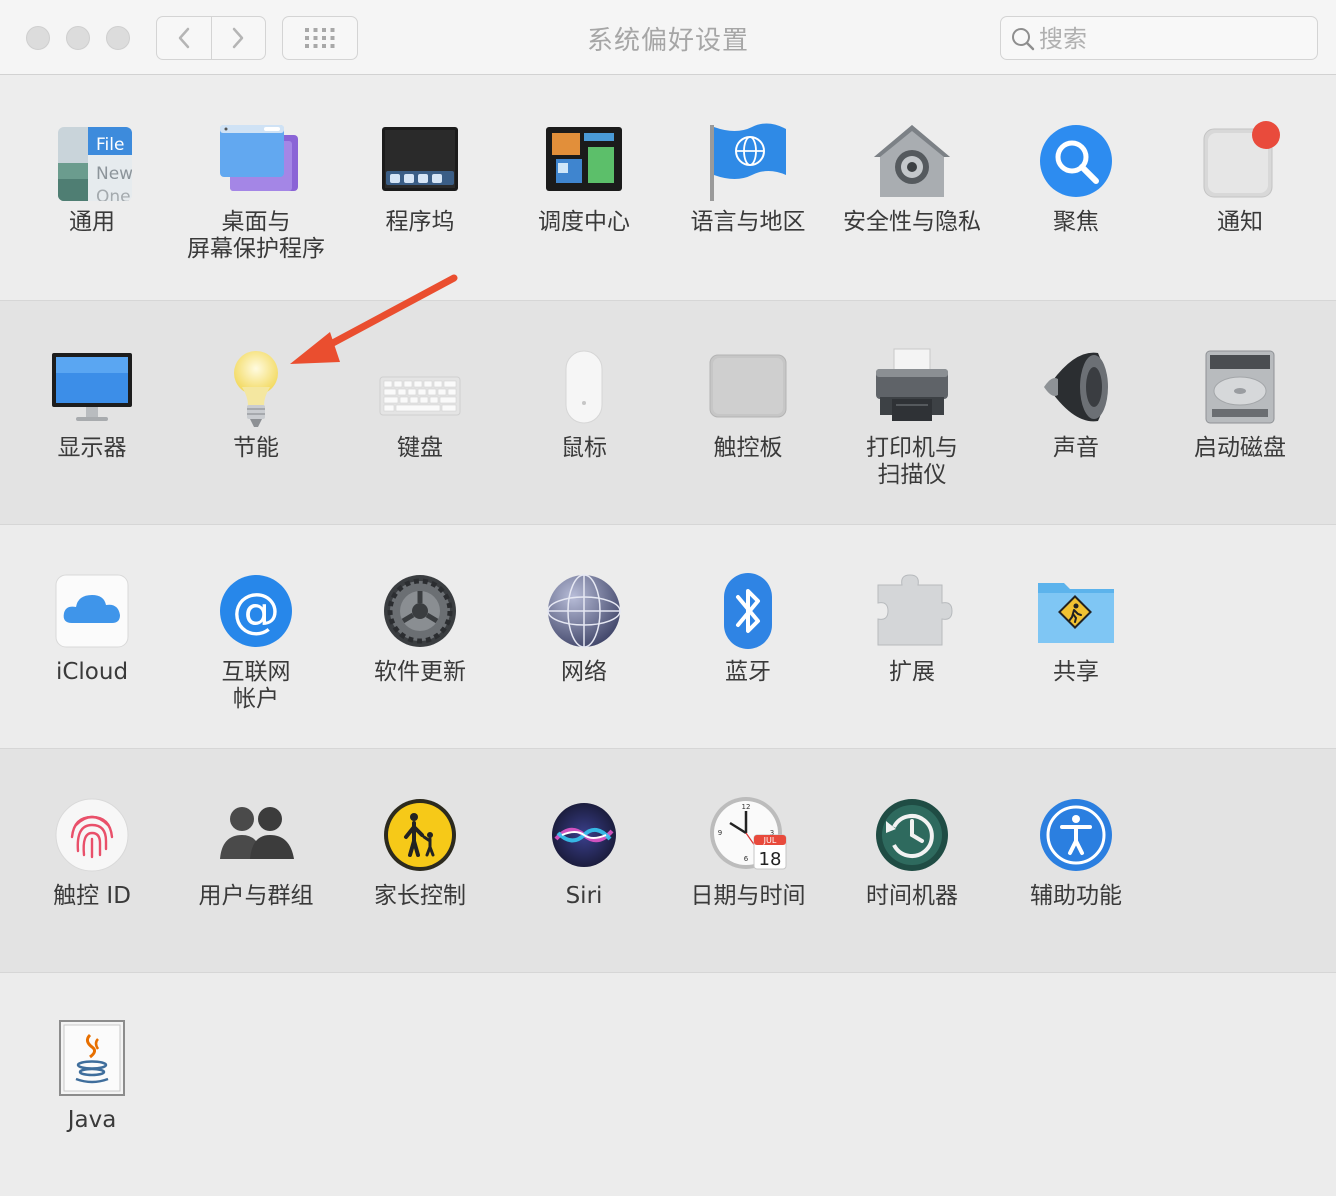  I want to click on pane-displays: 显示器, so click(92, 404).